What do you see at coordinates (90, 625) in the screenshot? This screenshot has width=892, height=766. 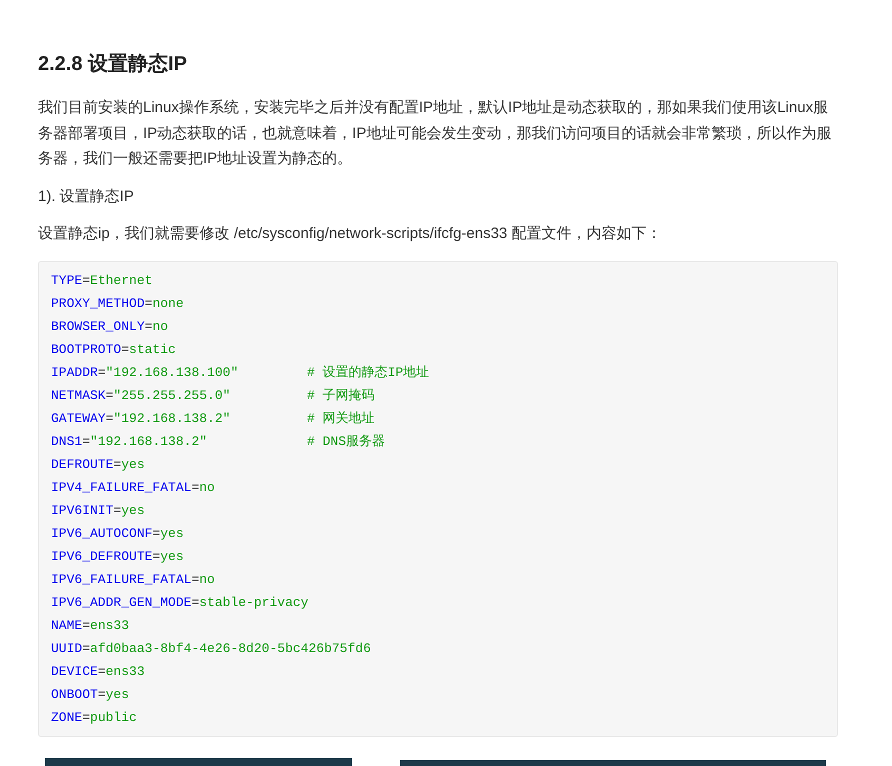 I see `code-line: NAME=ens33` at bounding box center [90, 625].